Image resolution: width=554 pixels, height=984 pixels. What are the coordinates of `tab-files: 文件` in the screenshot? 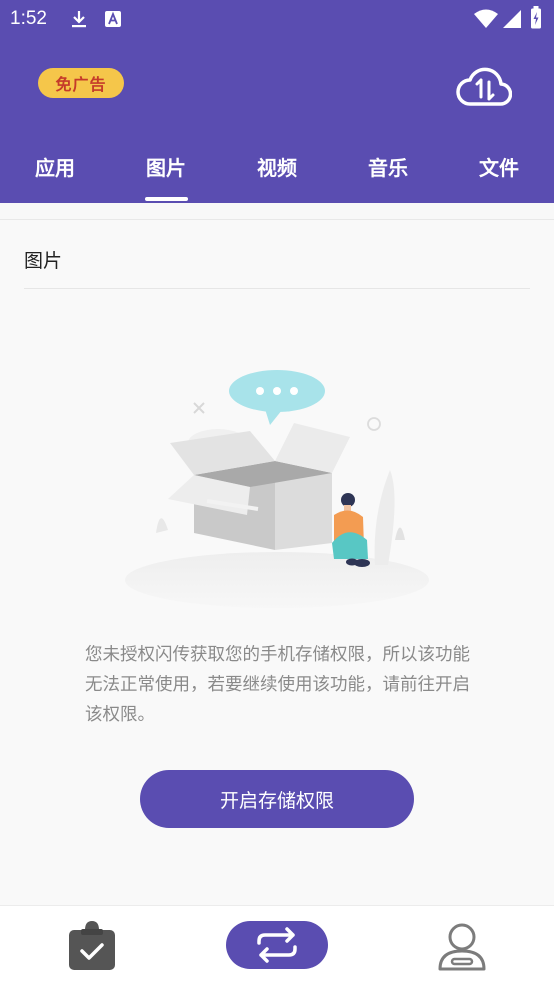 It's located at (499, 166).